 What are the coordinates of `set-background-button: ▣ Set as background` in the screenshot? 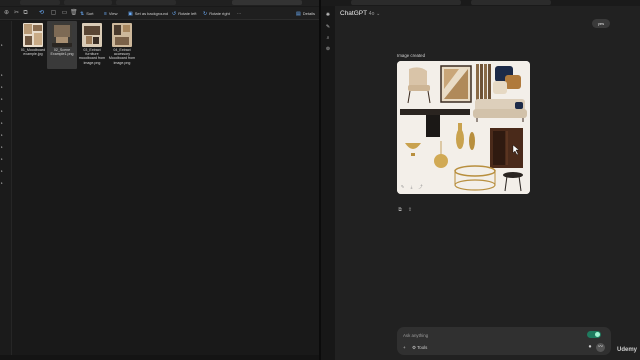 It's located at (148, 13).